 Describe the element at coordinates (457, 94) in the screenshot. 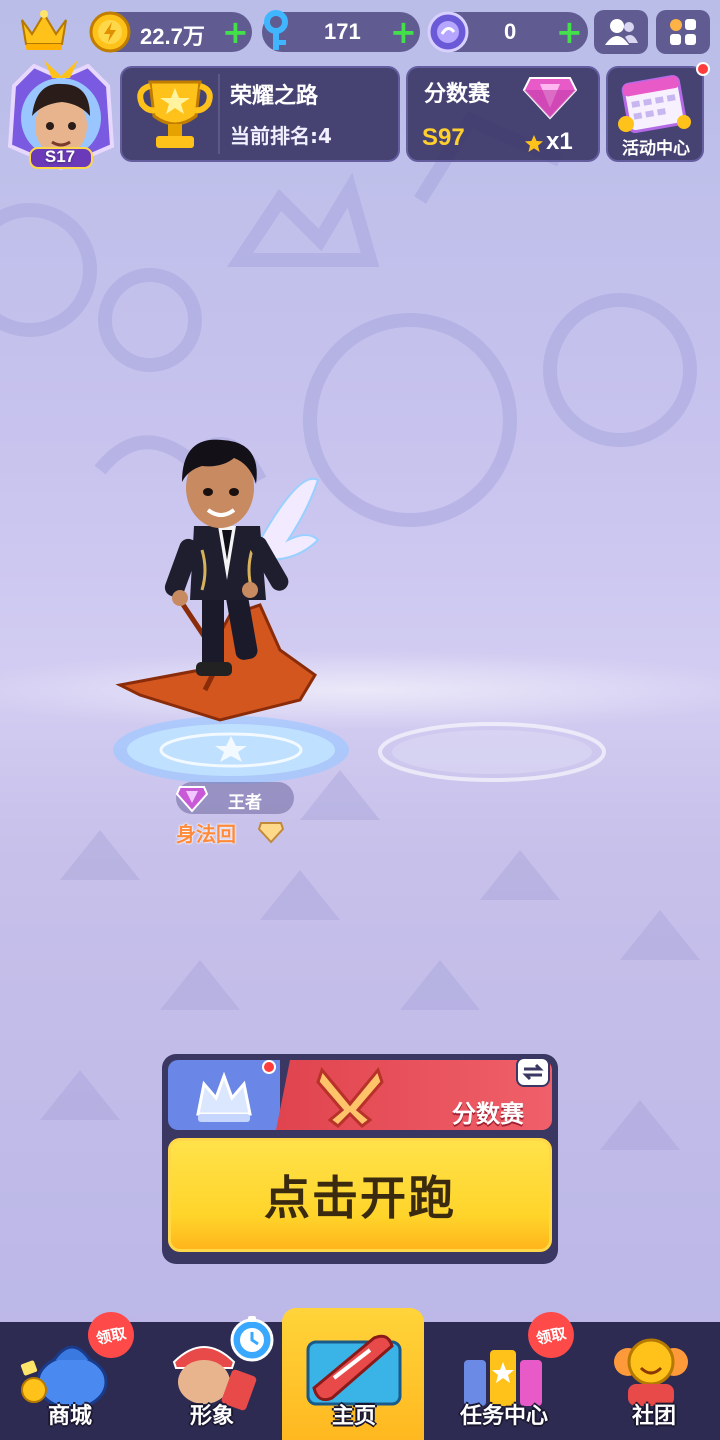

I see `score-match-title: 分数赛` at that location.